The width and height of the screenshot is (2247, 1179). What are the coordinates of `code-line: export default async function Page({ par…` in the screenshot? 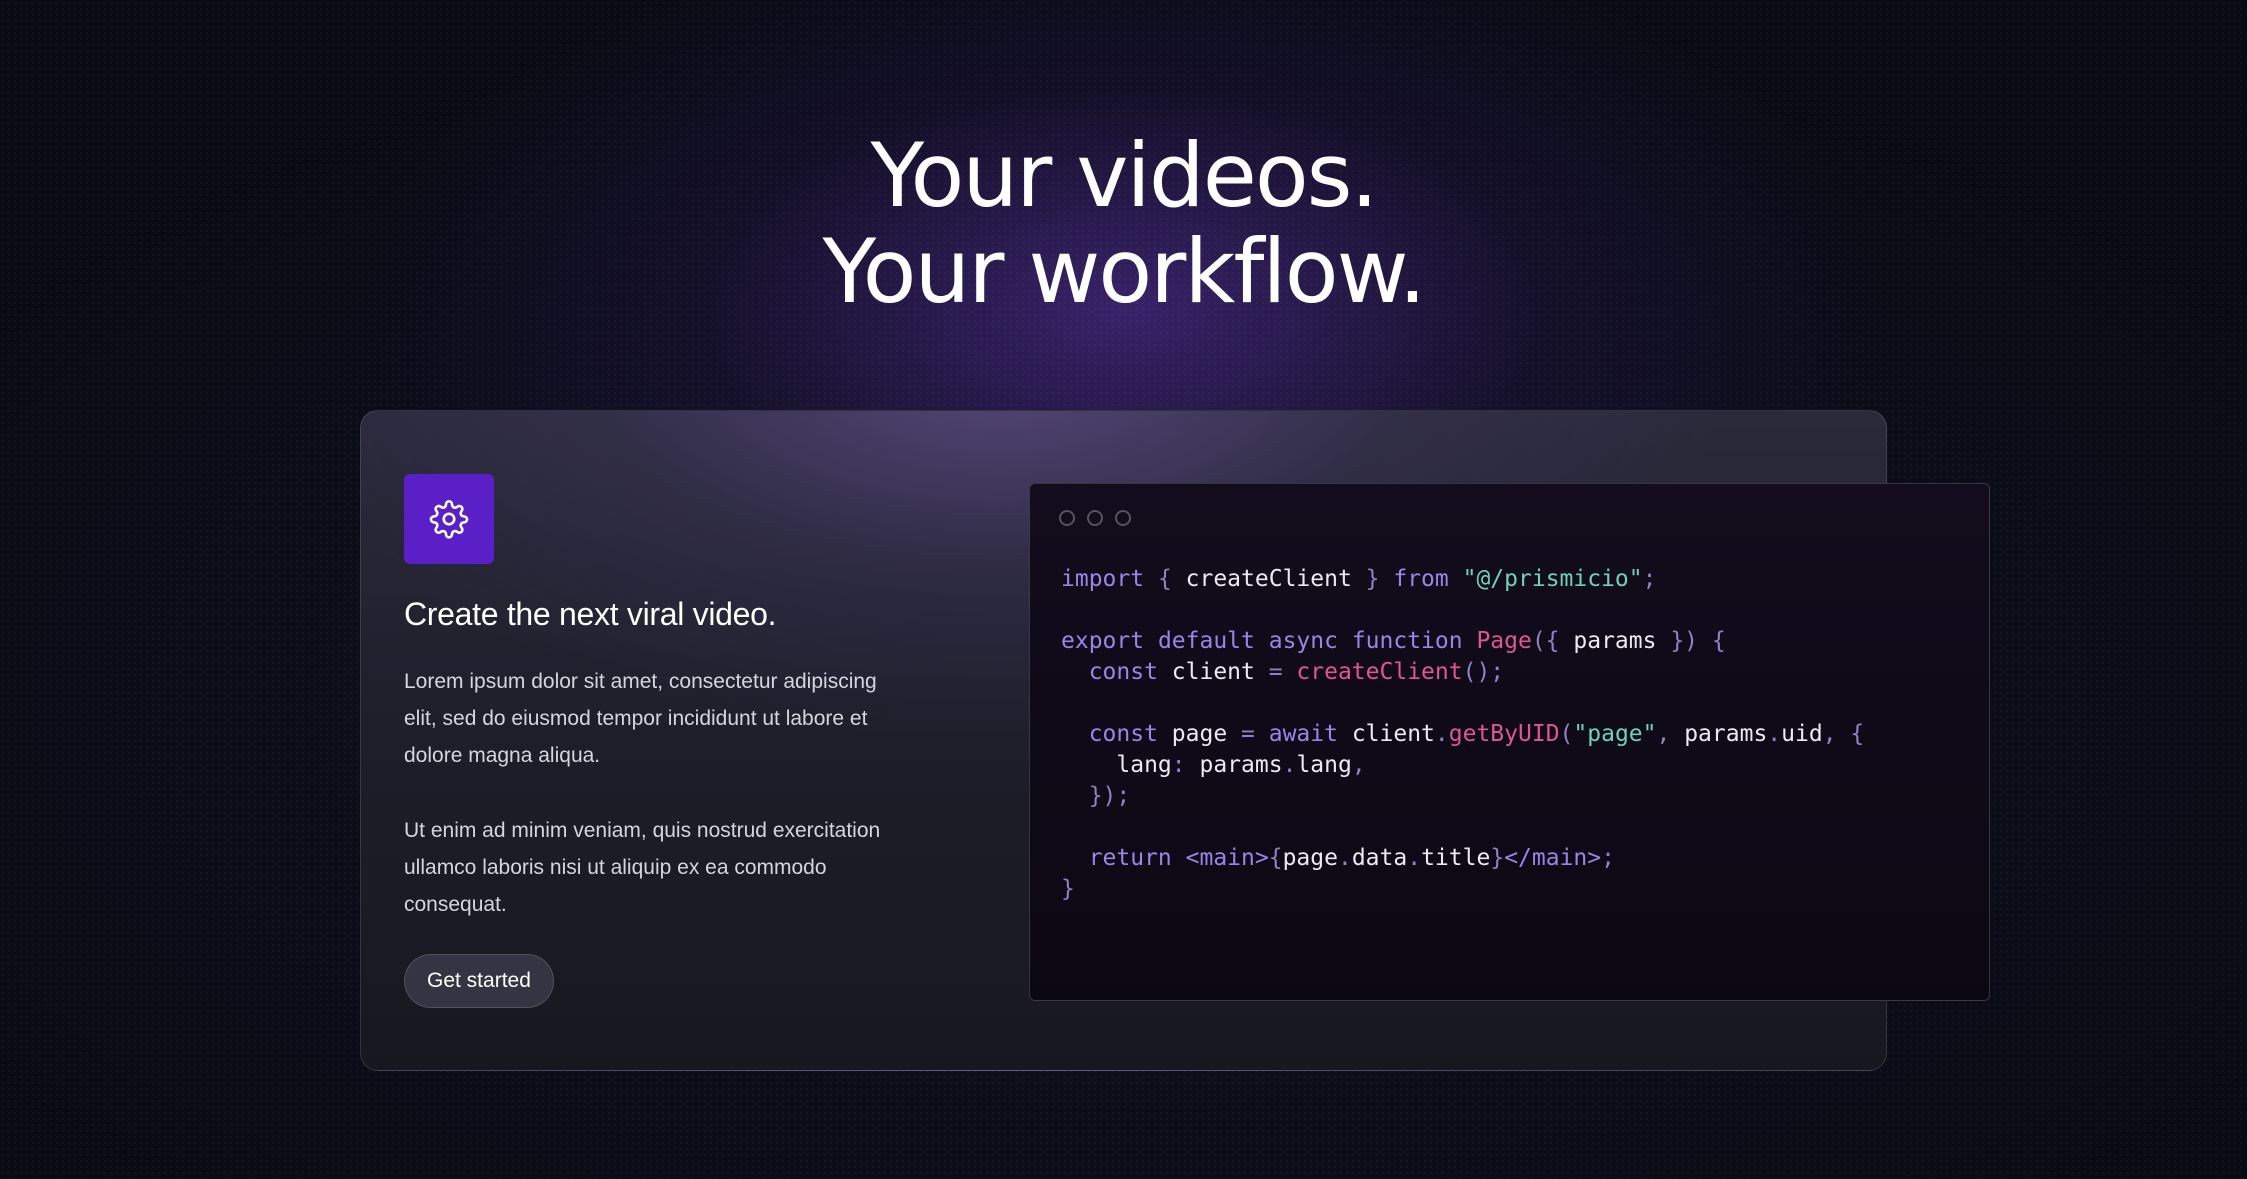 It's located at (1462, 641).